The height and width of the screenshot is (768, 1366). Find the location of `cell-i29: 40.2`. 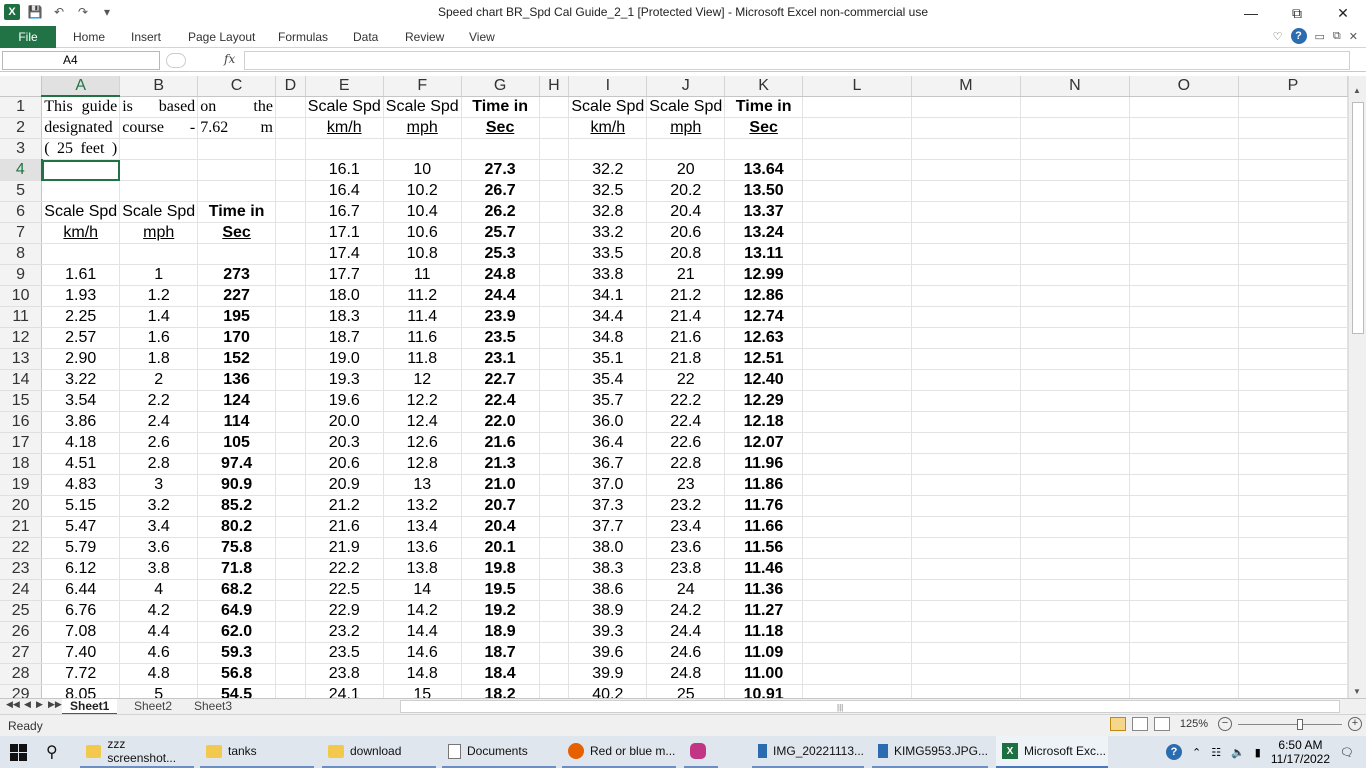

cell-i29: 40.2 is located at coordinates (608, 691).